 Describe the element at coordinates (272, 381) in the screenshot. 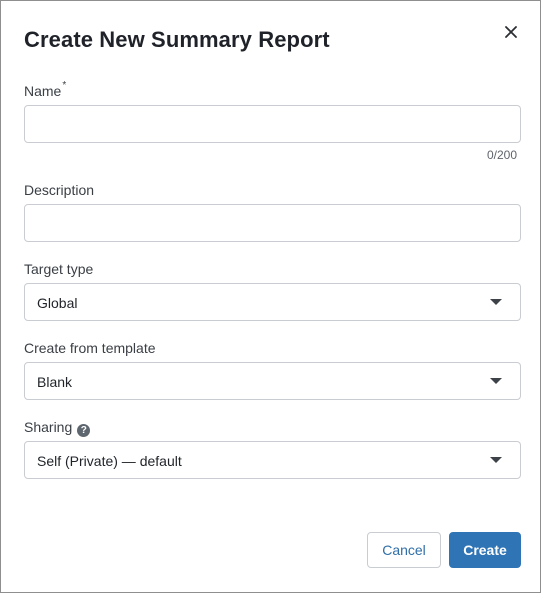

I see `template-select: Blank` at that location.